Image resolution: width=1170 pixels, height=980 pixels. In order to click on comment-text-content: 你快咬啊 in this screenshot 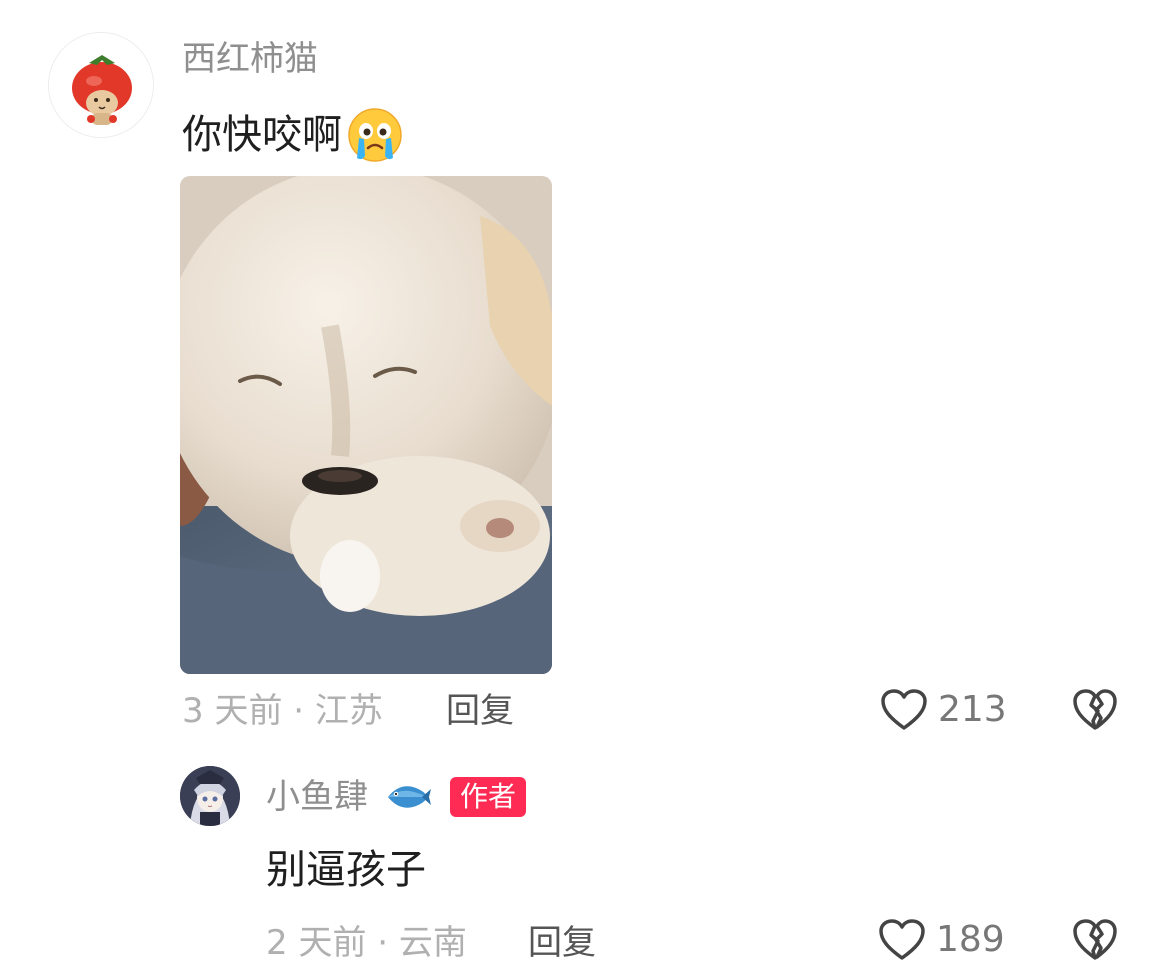, I will do `click(262, 135)`.